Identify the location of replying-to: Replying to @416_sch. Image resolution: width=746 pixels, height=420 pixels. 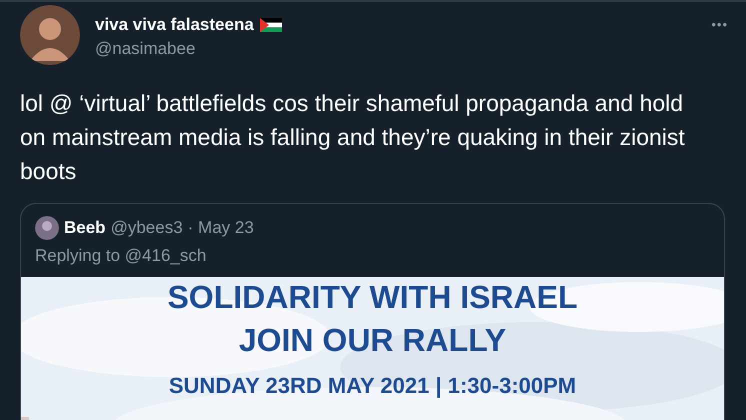
(121, 255).